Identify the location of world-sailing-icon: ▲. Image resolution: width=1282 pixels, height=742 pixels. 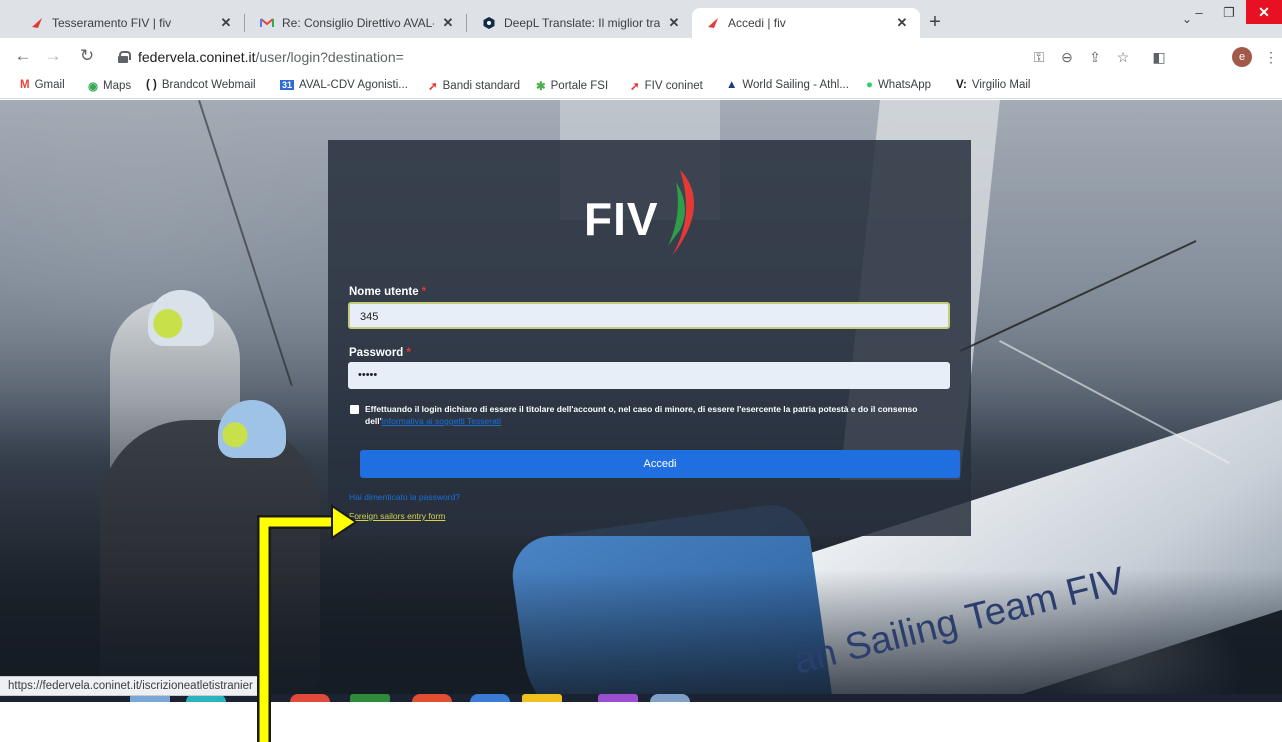
(732, 85).